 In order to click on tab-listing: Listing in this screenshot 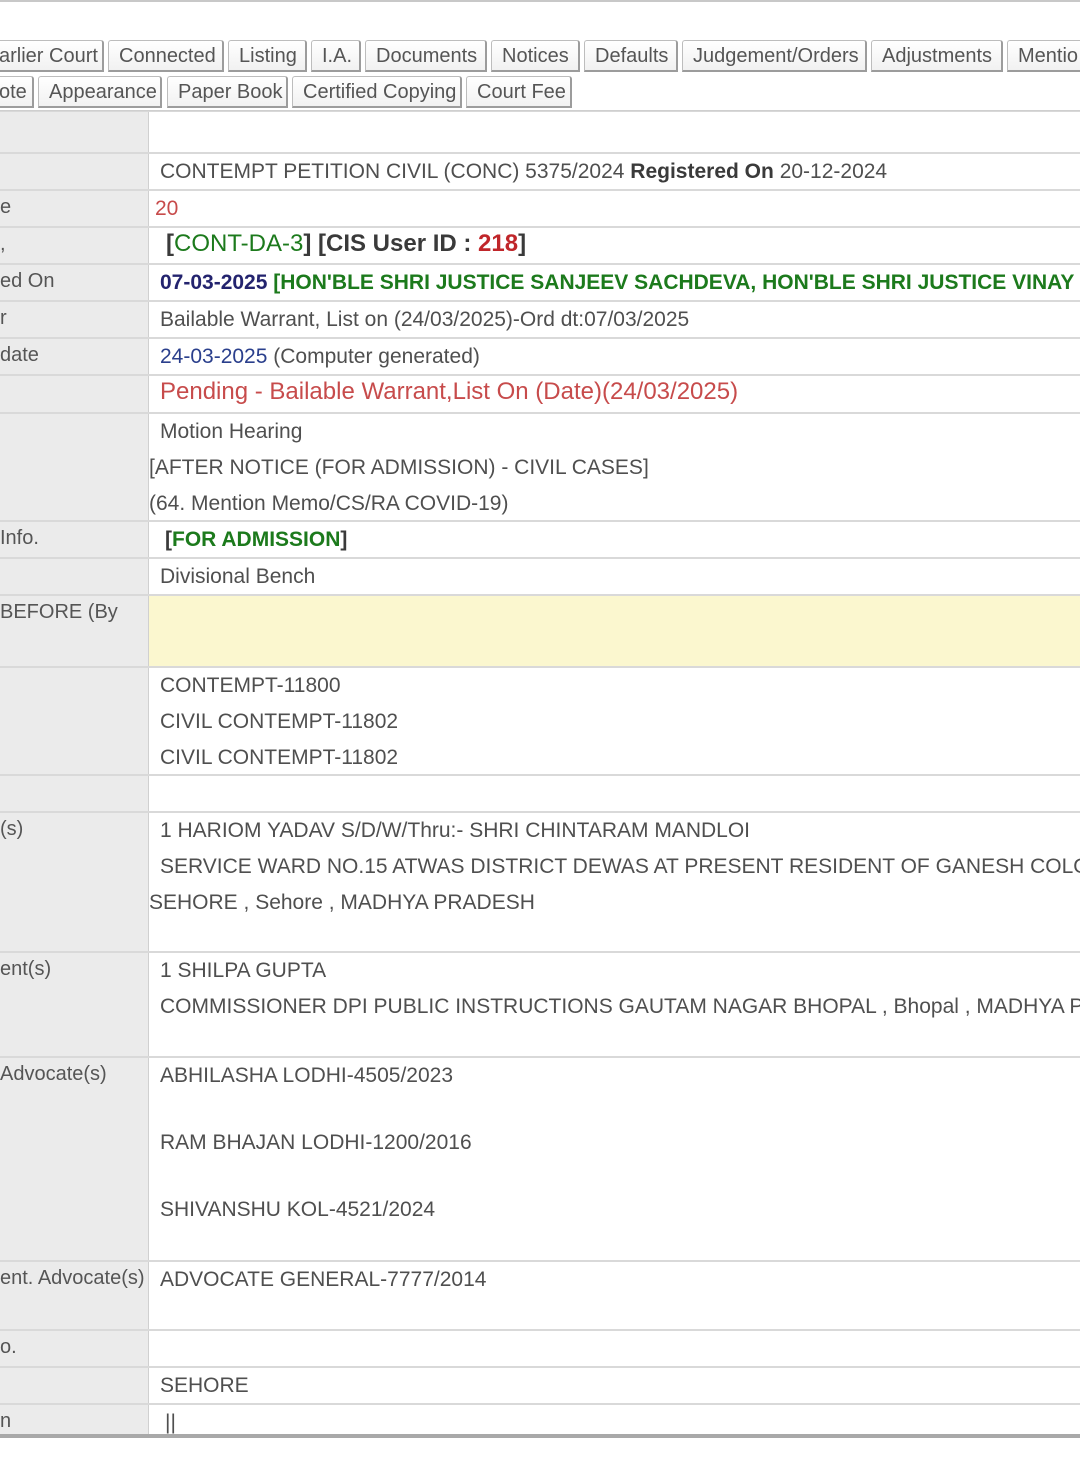, I will do `click(267, 56)`.